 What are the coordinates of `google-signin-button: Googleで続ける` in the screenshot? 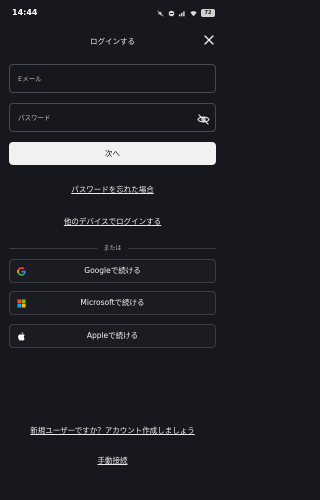 It's located at (112, 271).